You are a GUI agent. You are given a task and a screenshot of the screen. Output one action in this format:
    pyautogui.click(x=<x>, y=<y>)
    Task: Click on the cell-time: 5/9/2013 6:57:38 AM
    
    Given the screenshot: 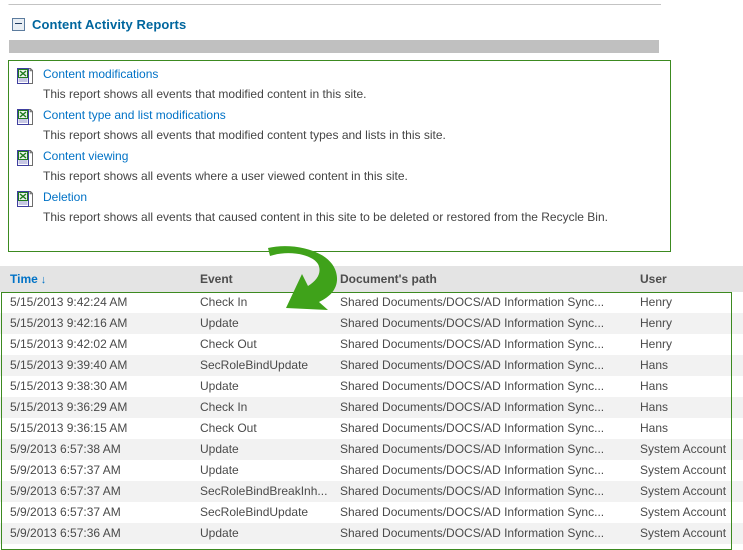 What is the action you would take?
    pyautogui.click(x=95, y=449)
    